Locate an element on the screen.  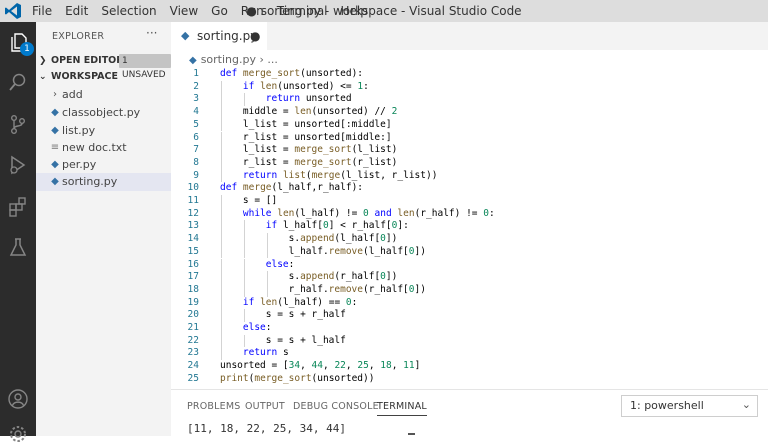
code-text: l_half.remove(l_half[0]) is located at coordinates (323, 251).